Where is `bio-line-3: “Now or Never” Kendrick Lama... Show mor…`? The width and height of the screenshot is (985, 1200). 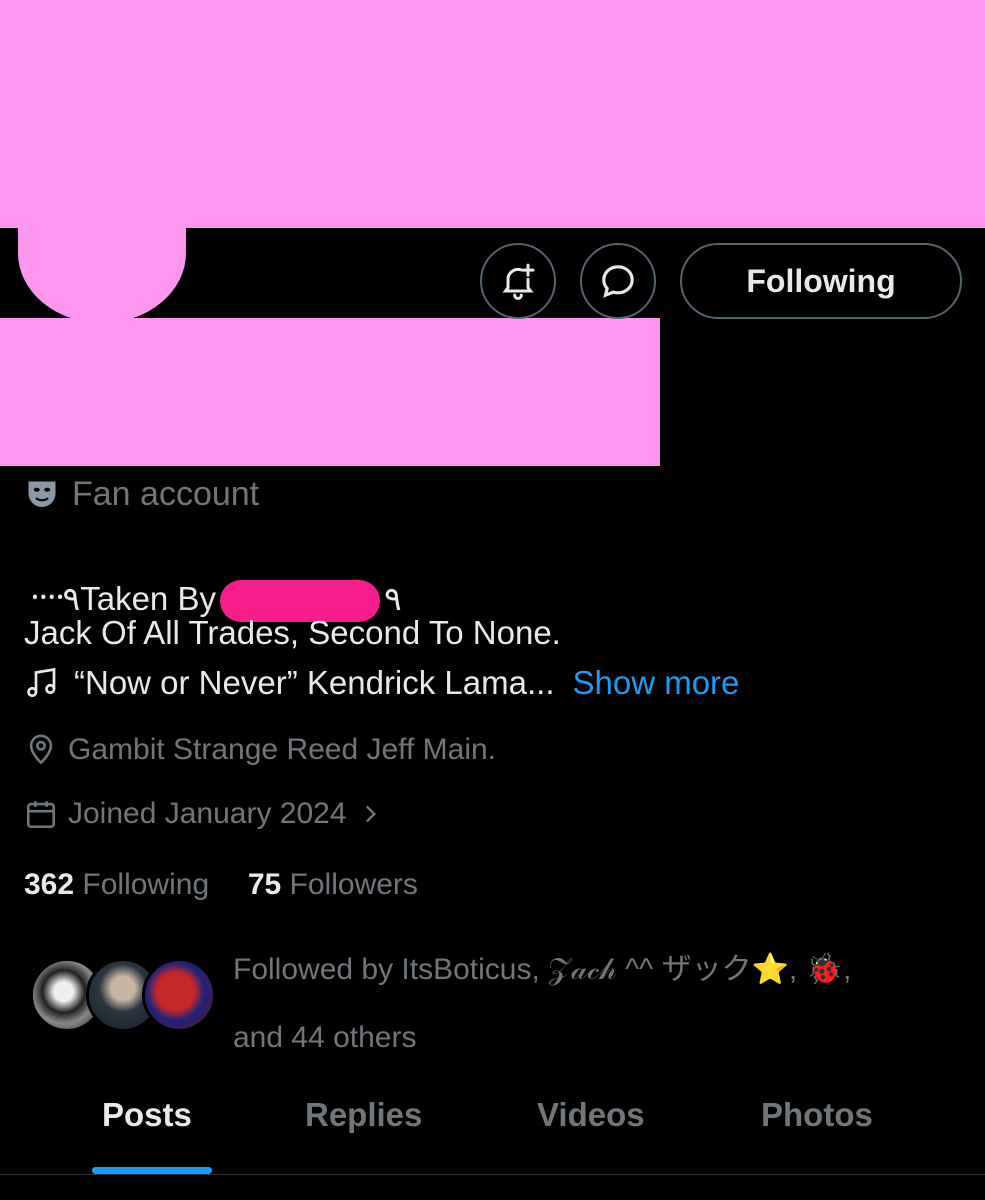
bio-line-3: “Now or Never” Kendrick Lama... Show mor… is located at coordinates (381, 683).